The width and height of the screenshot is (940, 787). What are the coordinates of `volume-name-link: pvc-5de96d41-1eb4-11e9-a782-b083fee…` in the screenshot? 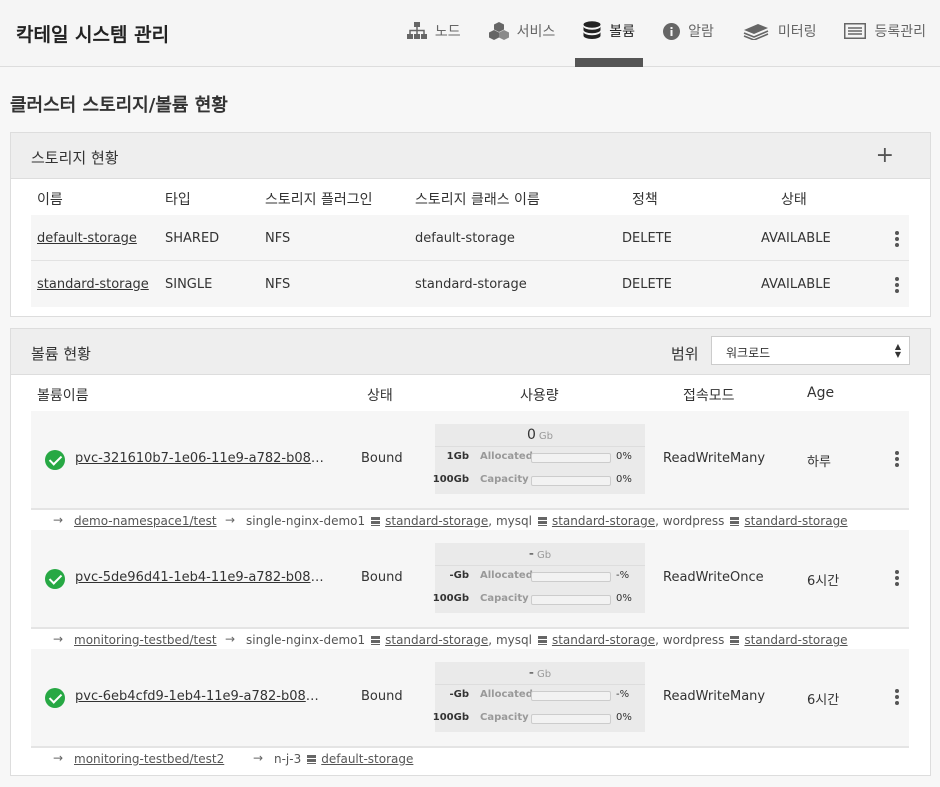 It's located at (200, 577).